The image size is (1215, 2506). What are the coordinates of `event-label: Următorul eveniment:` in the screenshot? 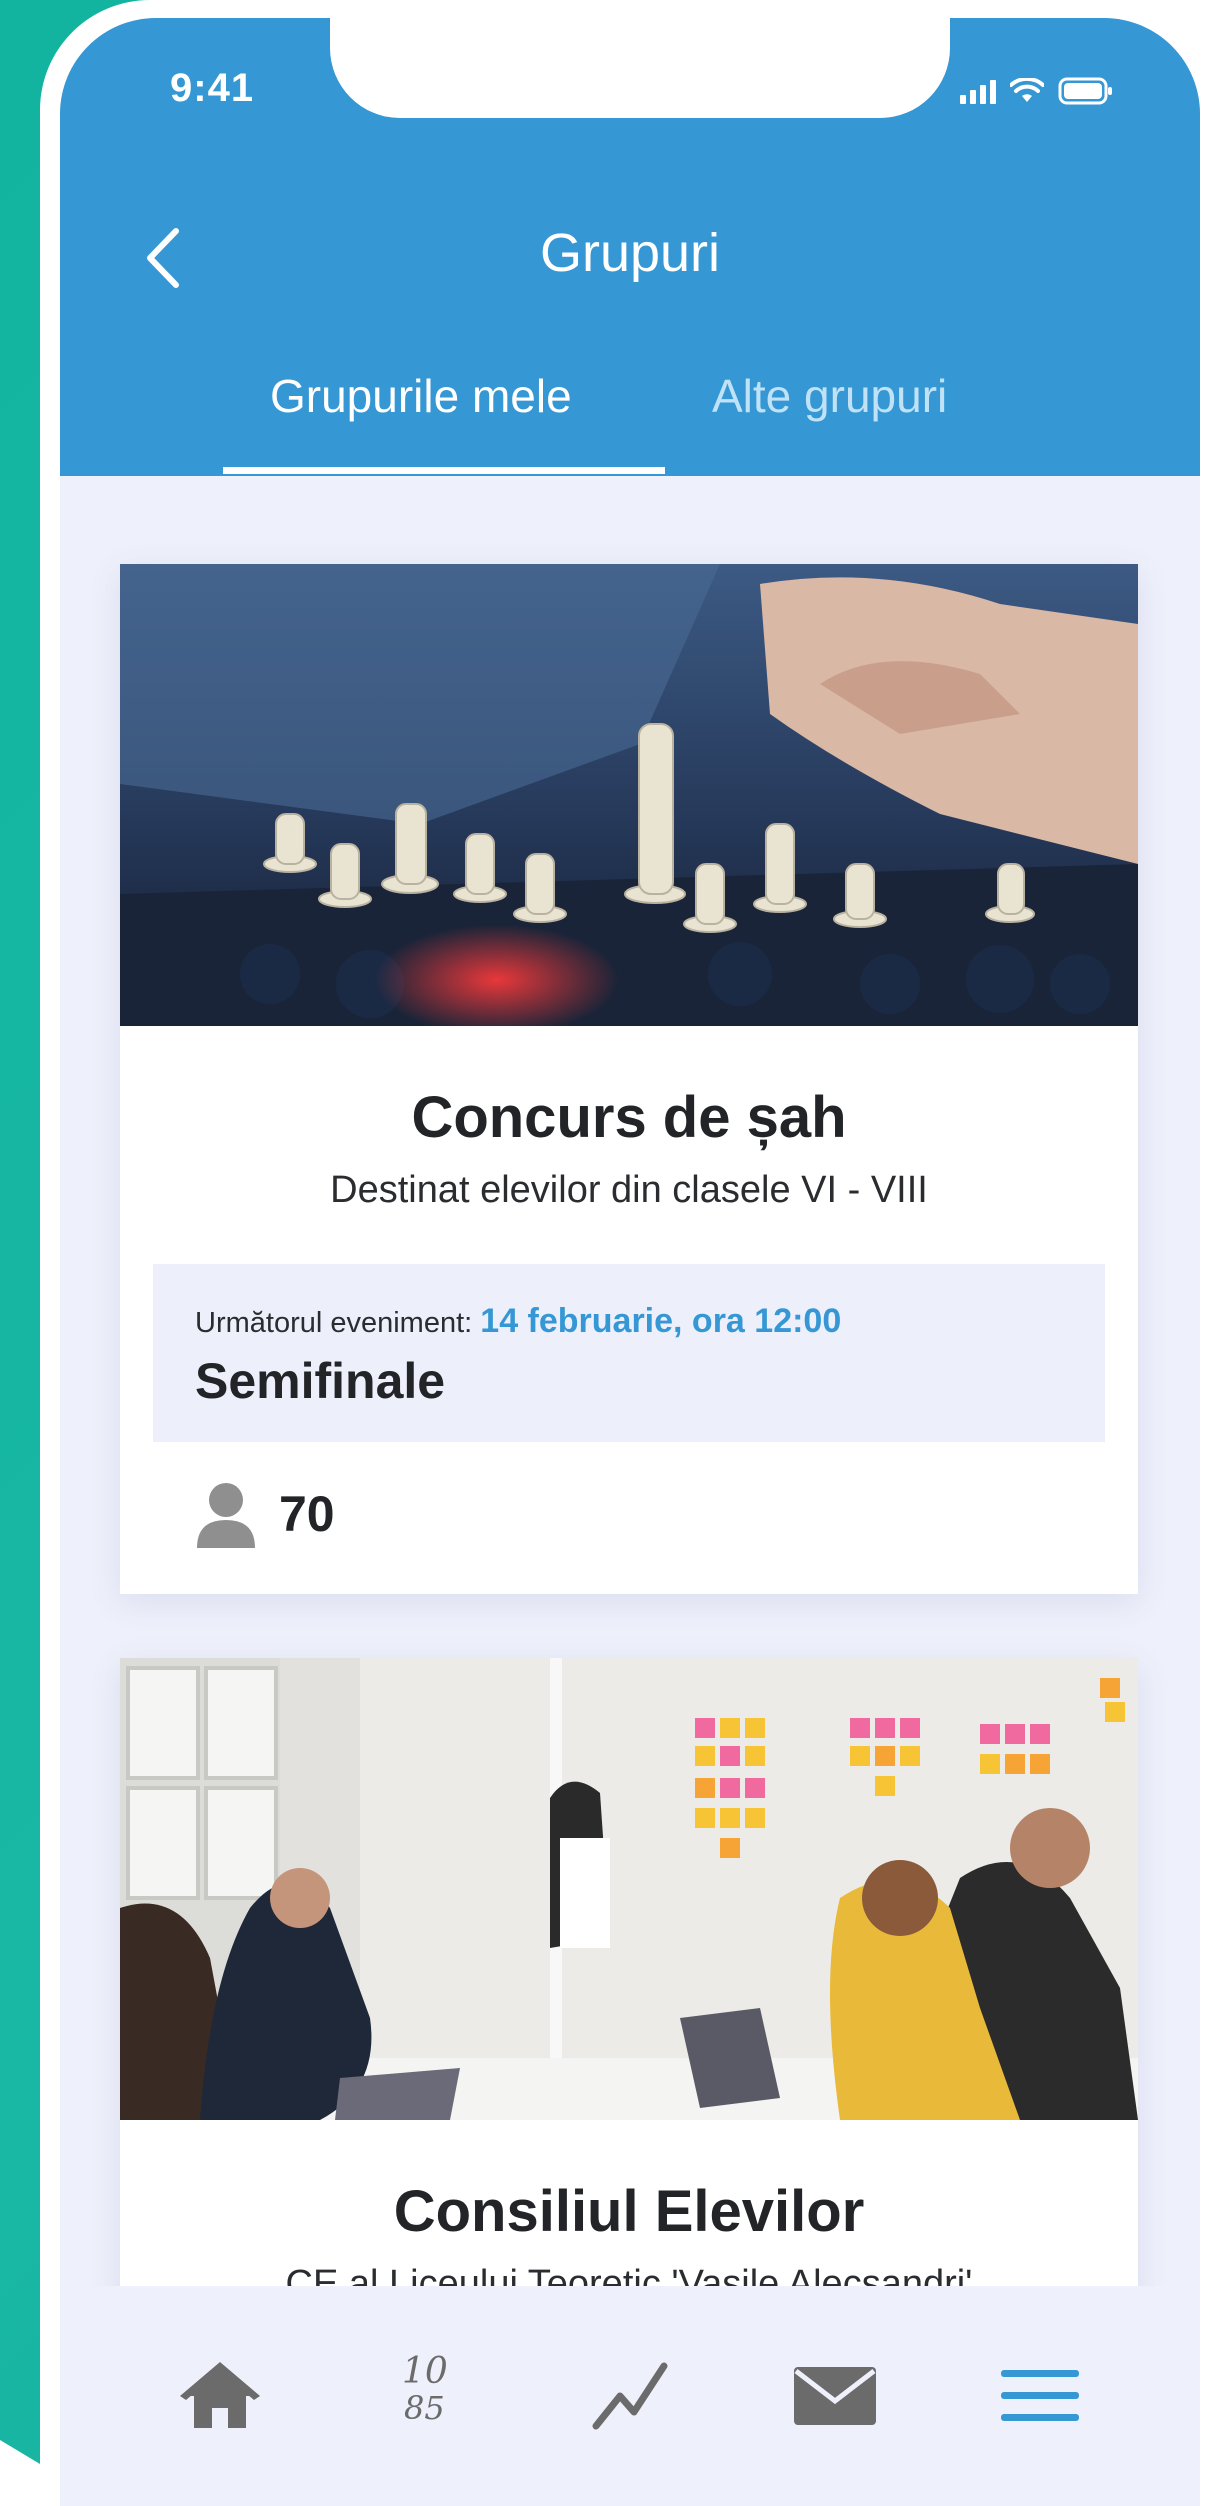 It's located at (334, 1323).